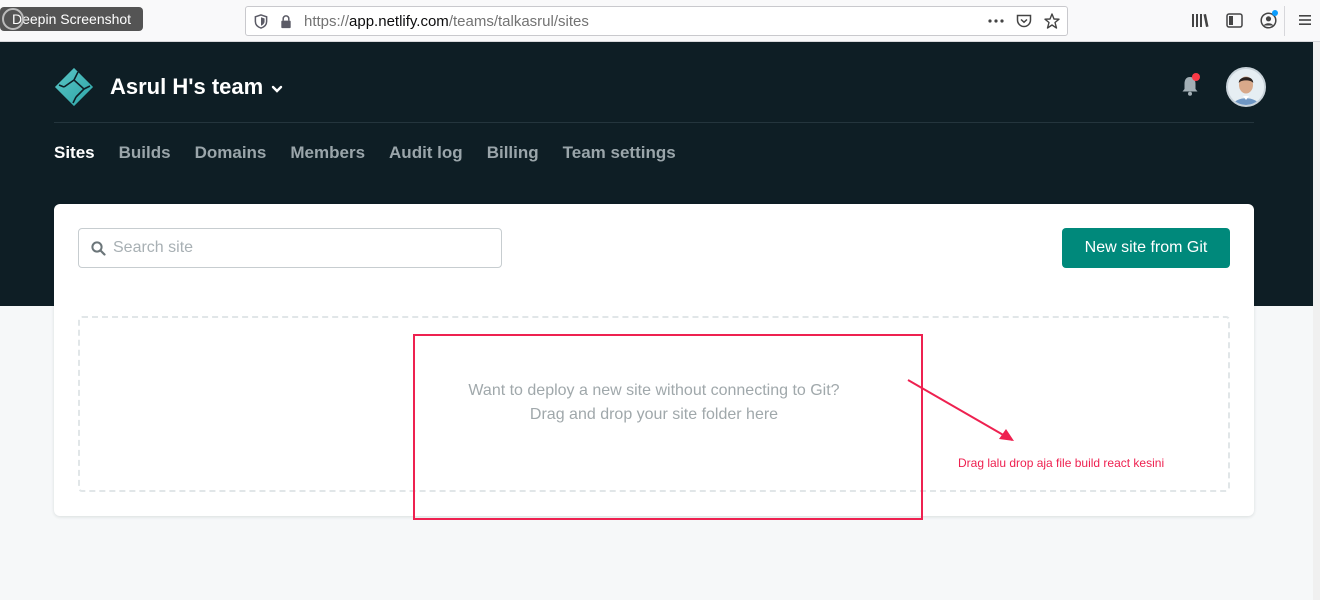 The height and width of the screenshot is (600, 1320). What do you see at coordinates (1305, 20) in the screenshot?
I see `menu-icon` at bounding box center [1305, 20].